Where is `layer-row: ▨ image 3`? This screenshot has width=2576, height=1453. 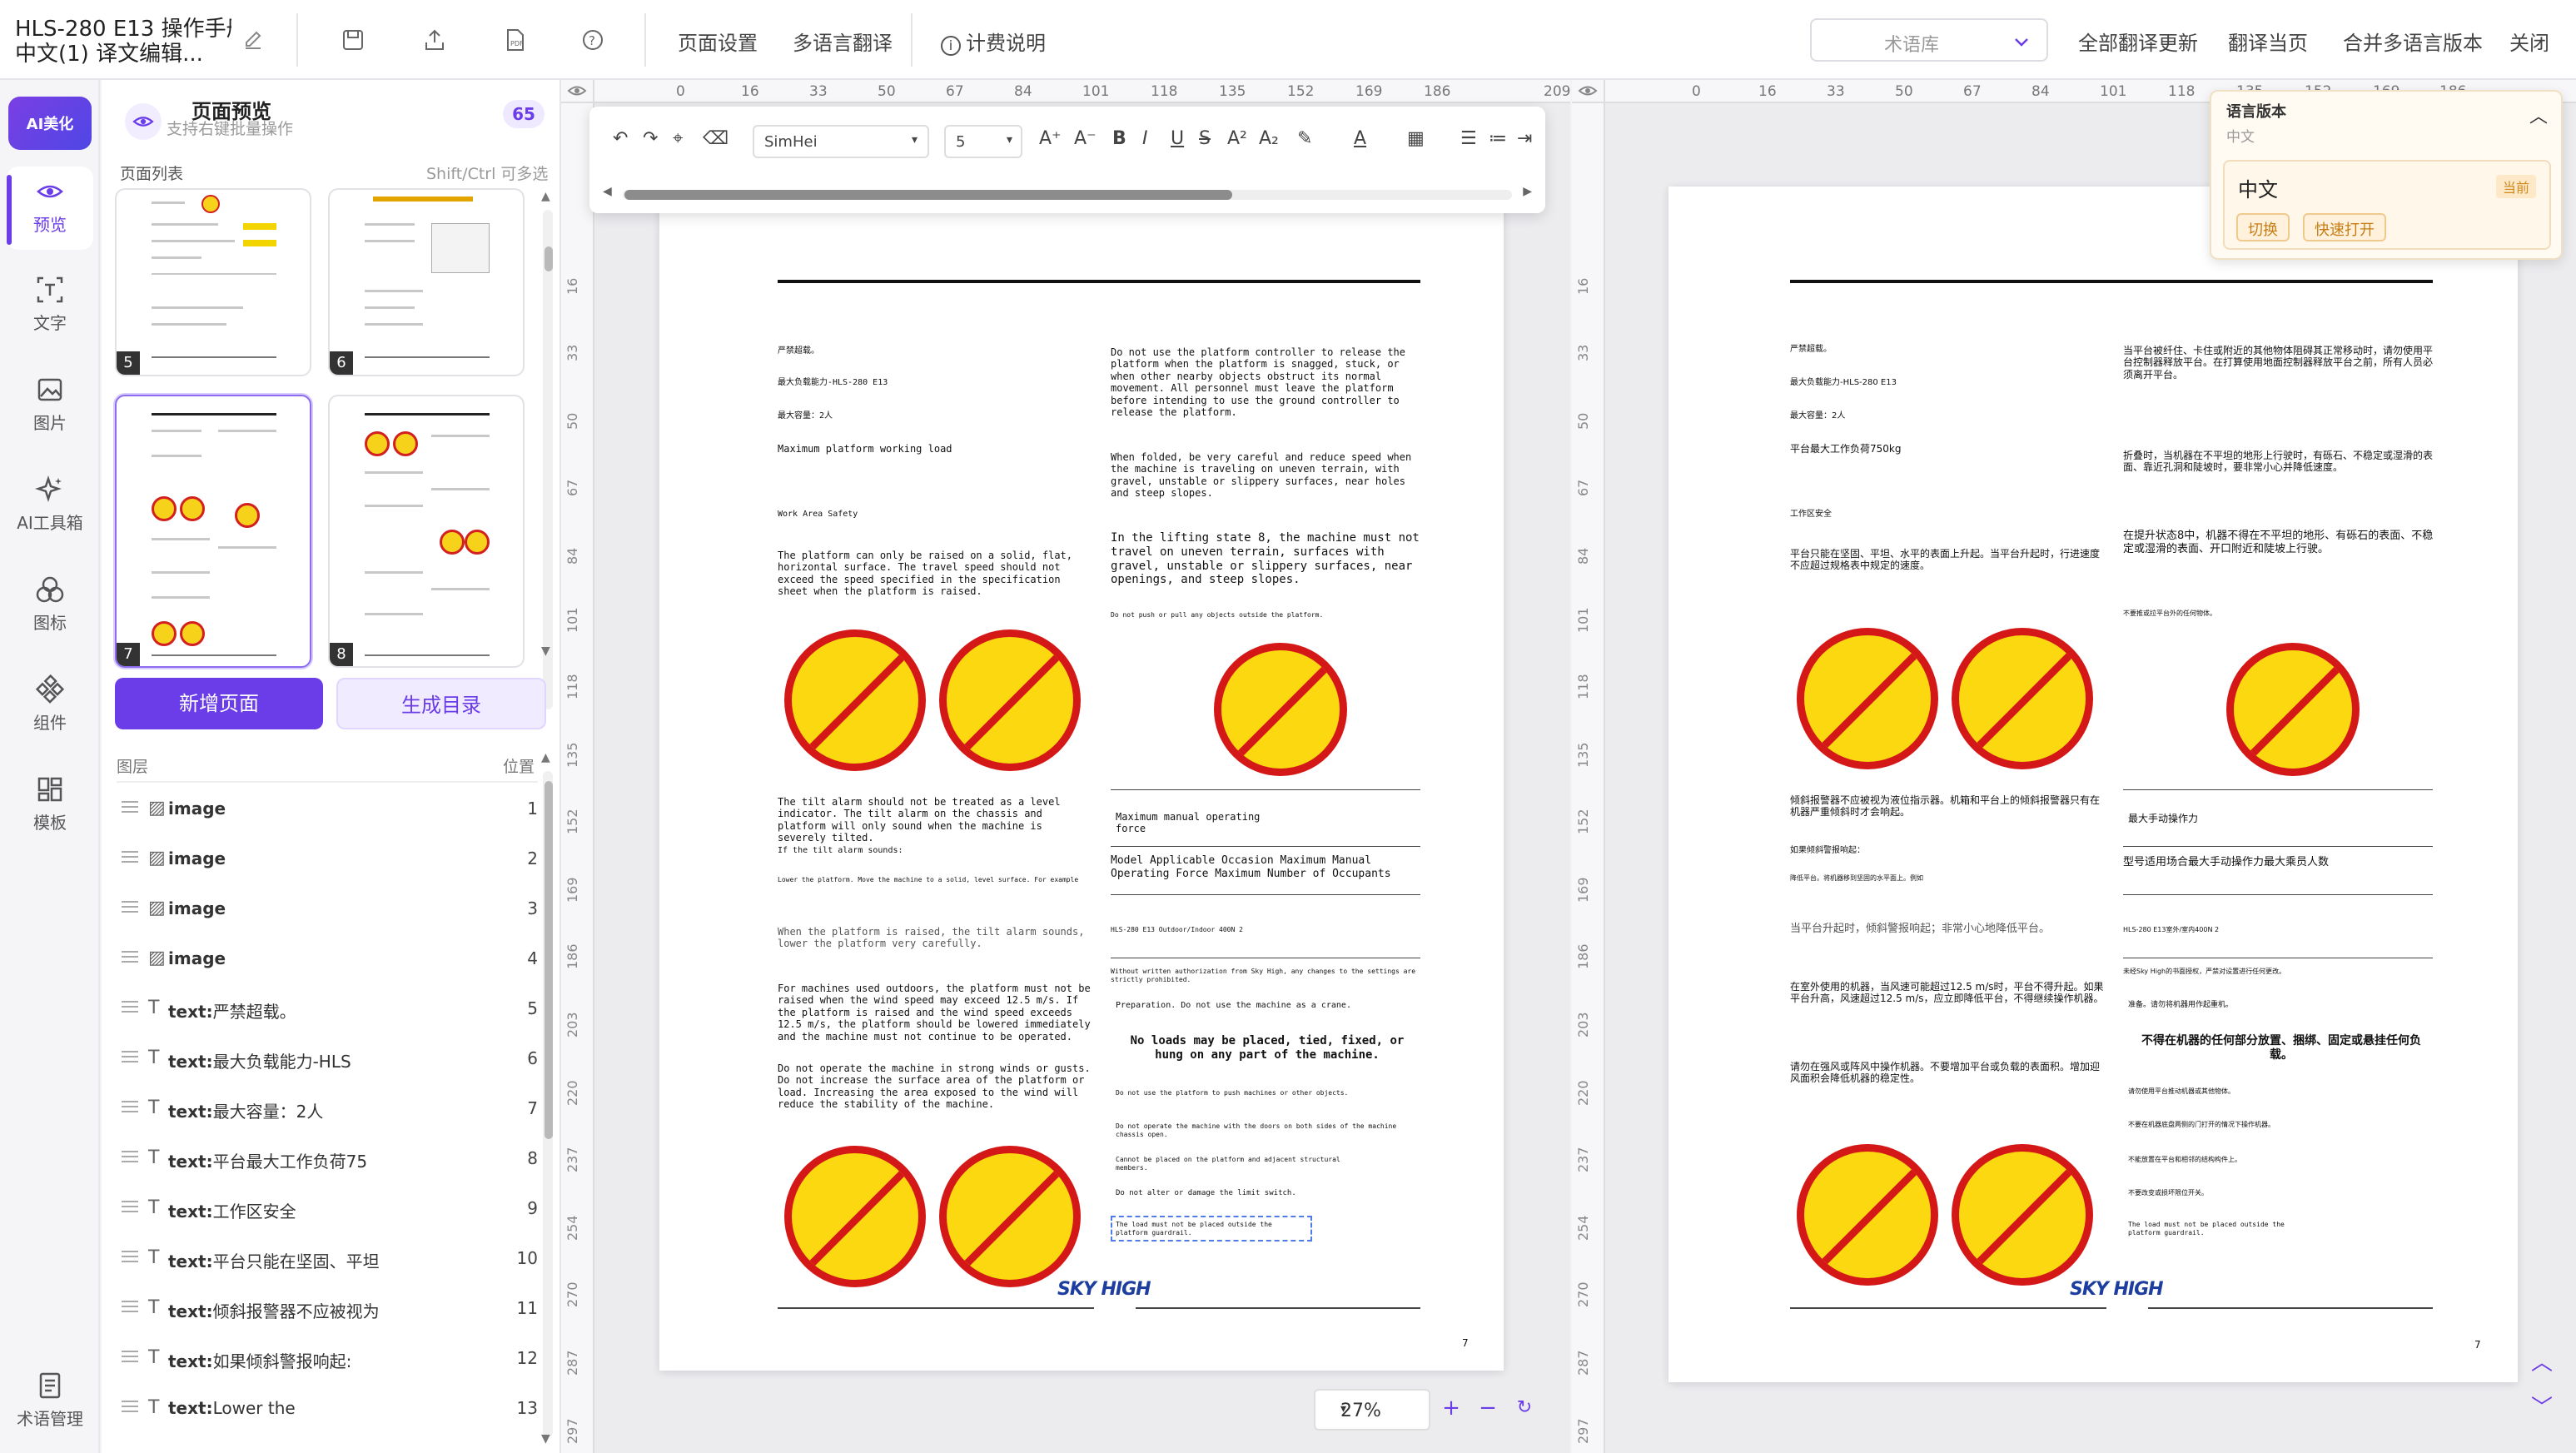
layer-row: ▨ image 3 is located at coordinates (330, 908).